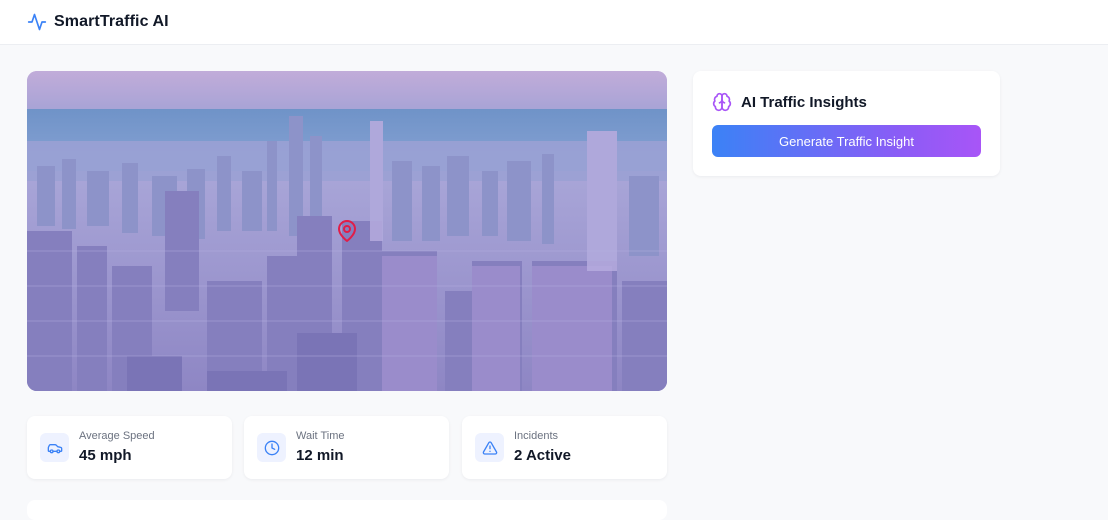 The image size is (1108, 520). I want to click on stat-card-average-speed: Average Speed 45 mph, so click(129, 447).